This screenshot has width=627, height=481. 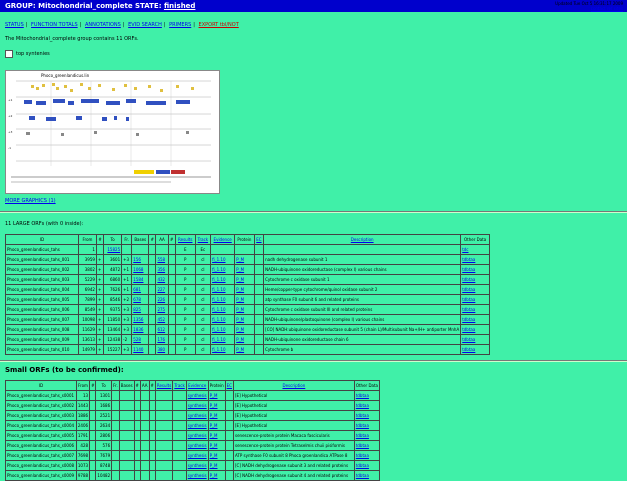 I want to click on orf-bases: 678, so click(x=140, y=299).